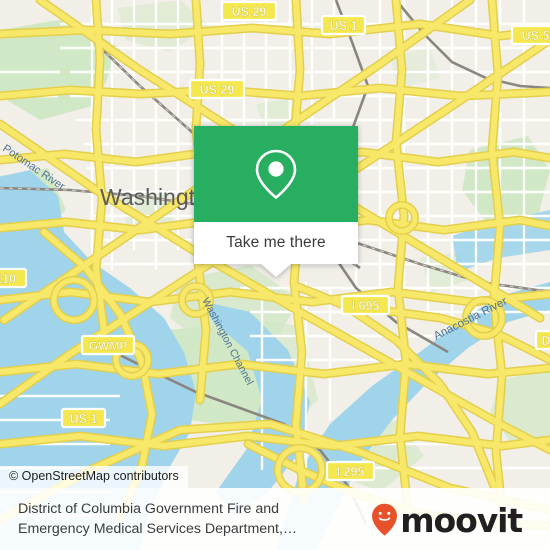  I want to click on shield-us-1-bottom: US 1, so click(83, 418).